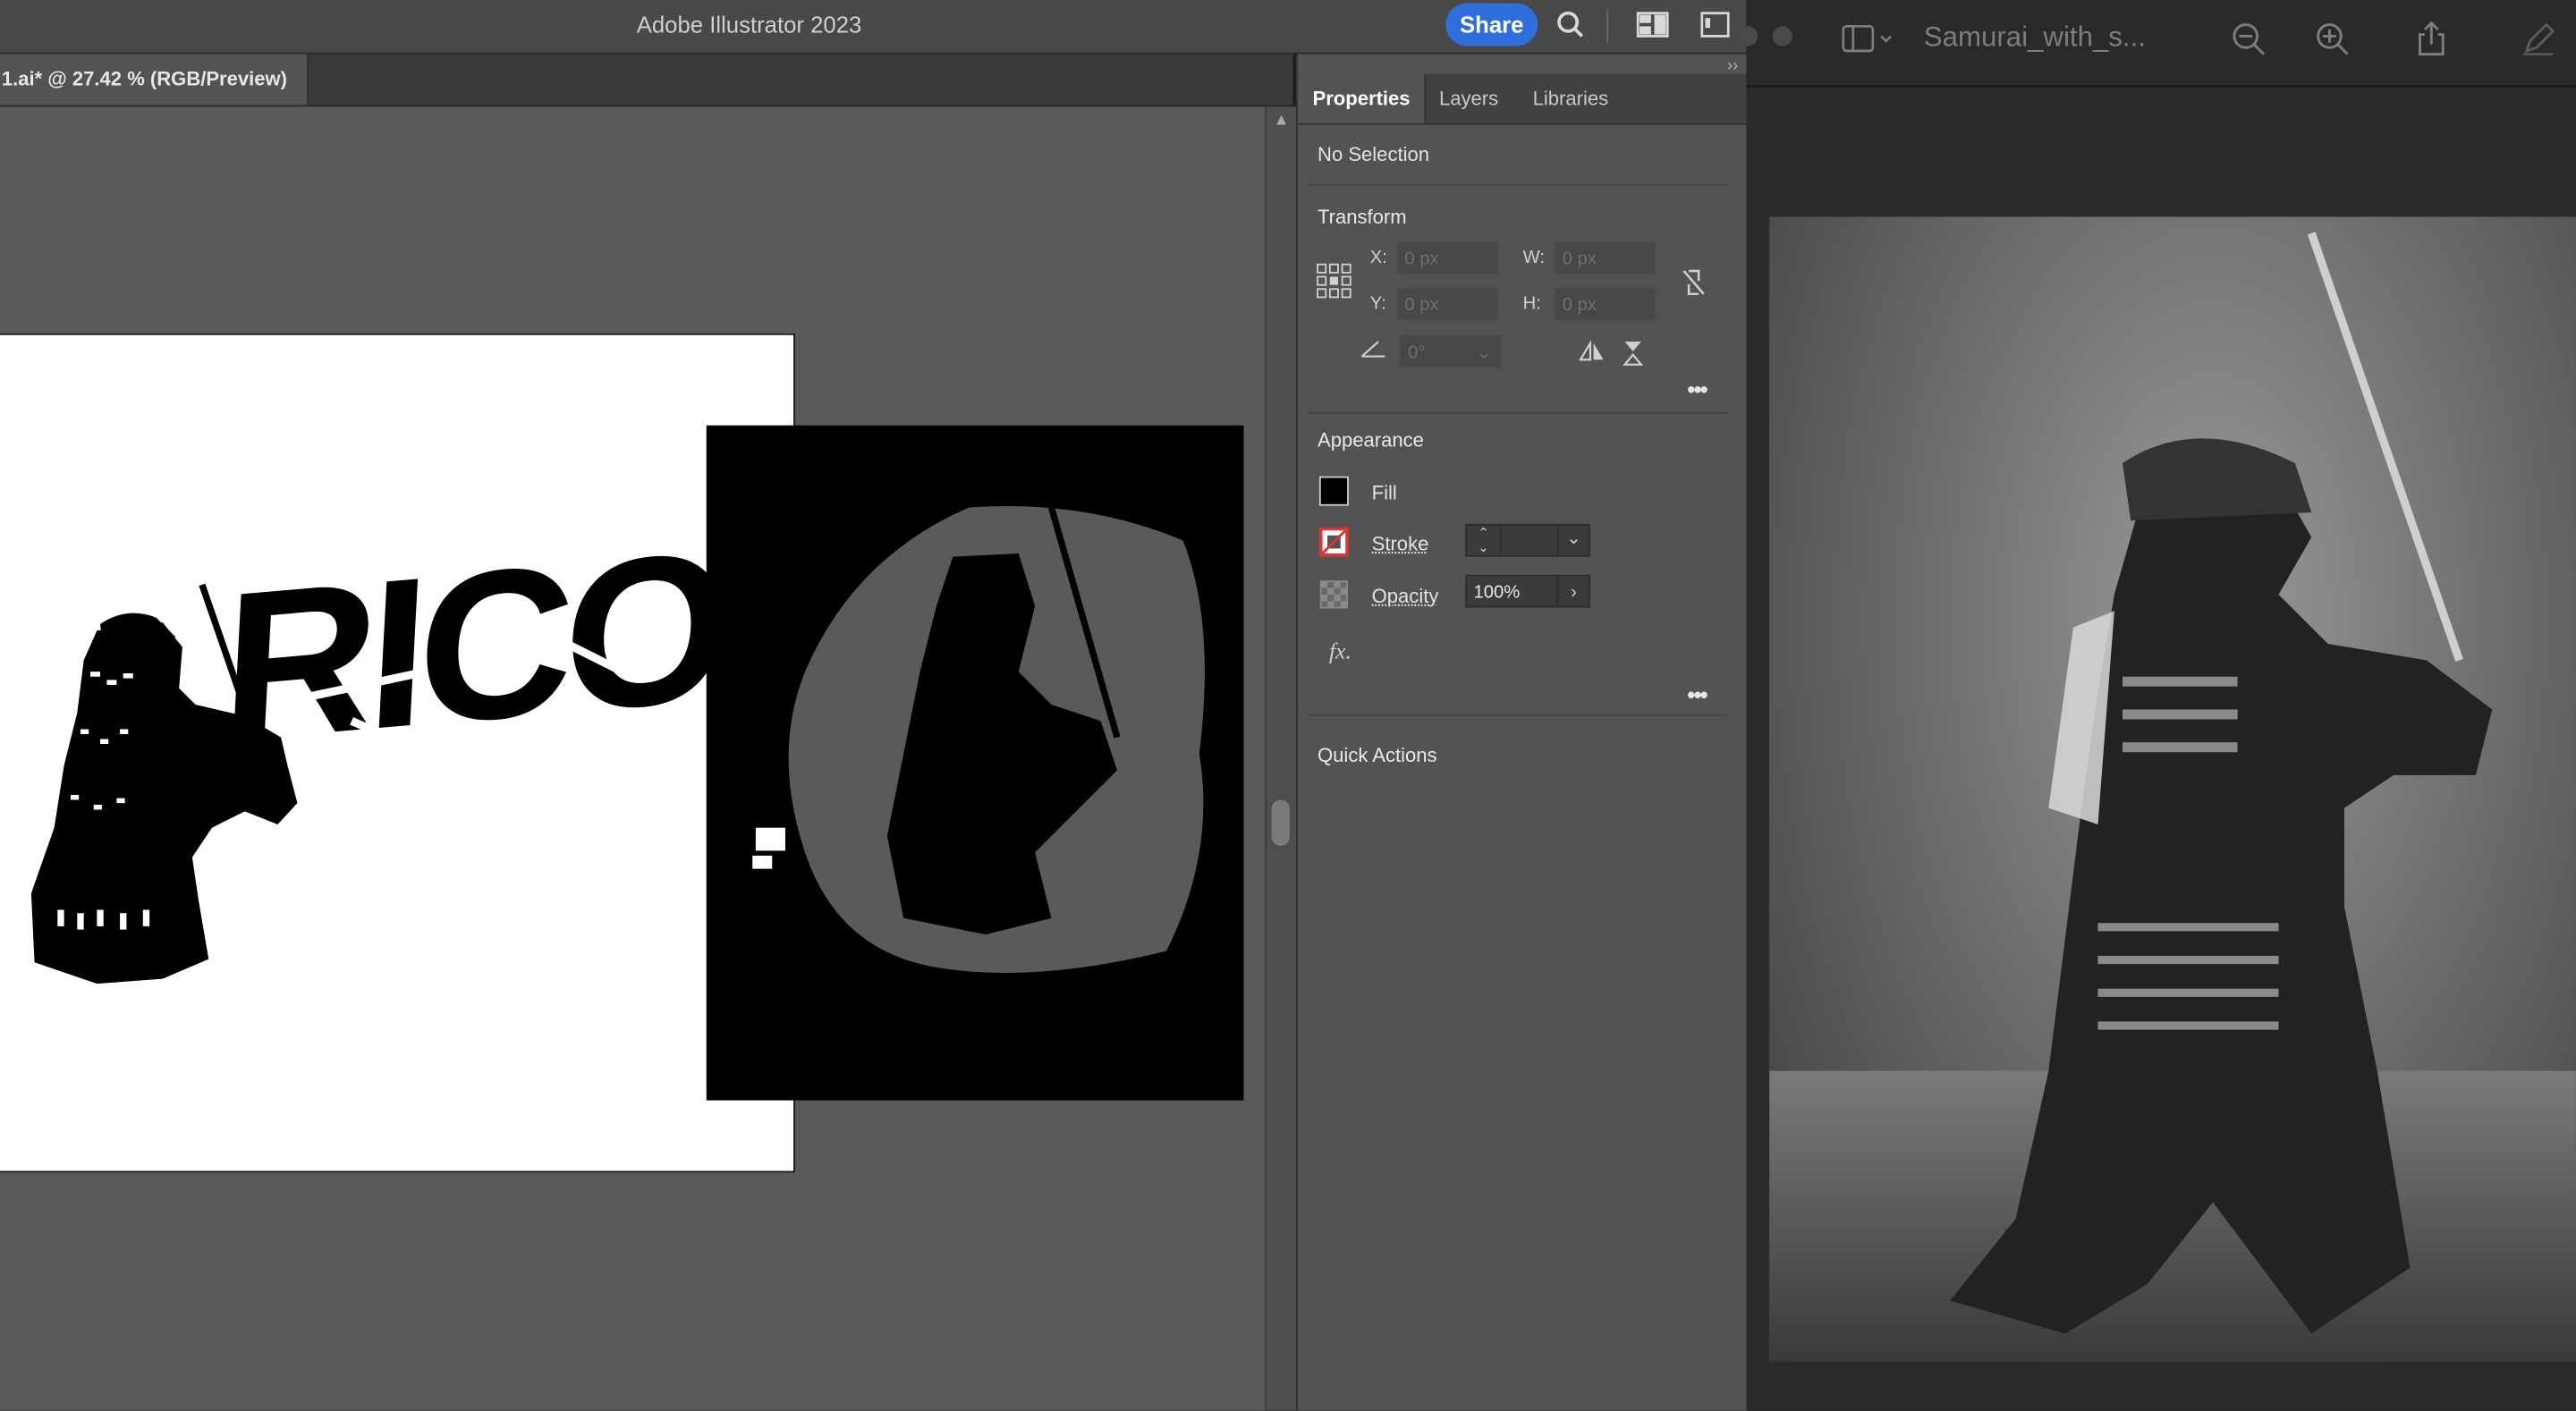 This screenshot has height=1411, width=2576. Describe the element at coordinates (1362, 98) in the screenshot. I see `tab-properties: Properties` at that location.